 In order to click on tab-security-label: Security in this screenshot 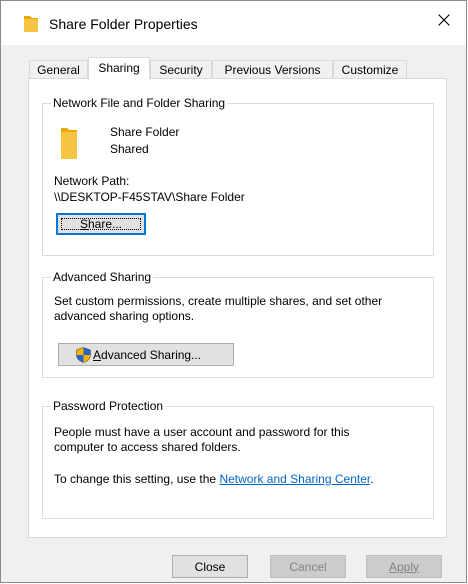, I will do `click(181, 70)`.